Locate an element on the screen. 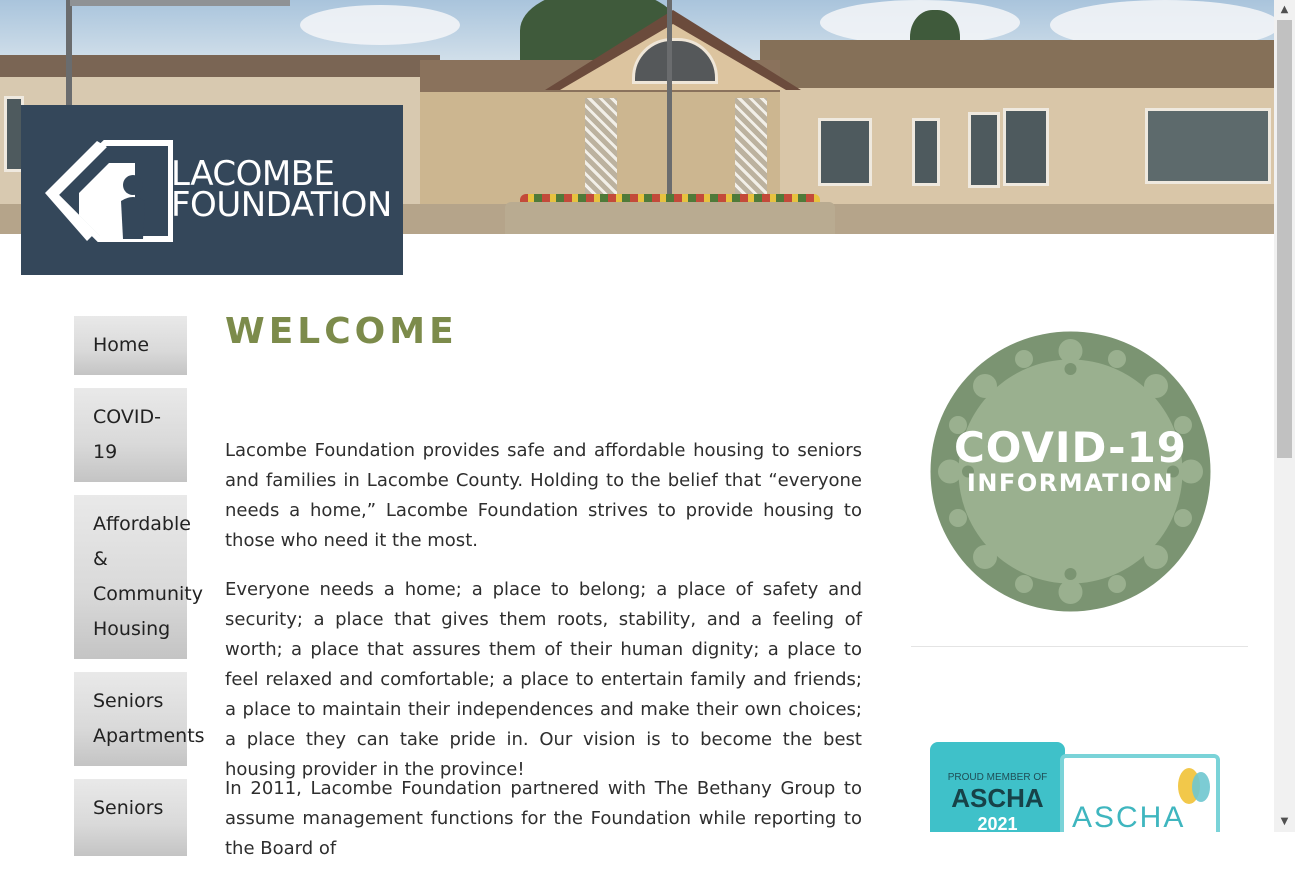 This screenshot has width=1295, height=869. nav-item-label: Affordable is located at coordinates (142, 524).